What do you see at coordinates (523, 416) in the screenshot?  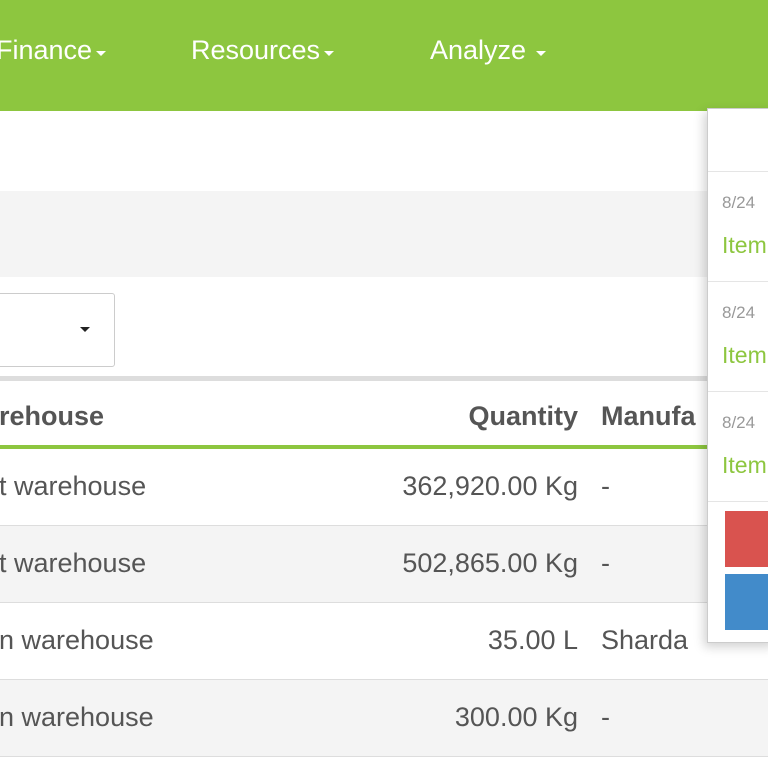 I see `column-header-quantity: Quantity` at bounding box center [523, 416].